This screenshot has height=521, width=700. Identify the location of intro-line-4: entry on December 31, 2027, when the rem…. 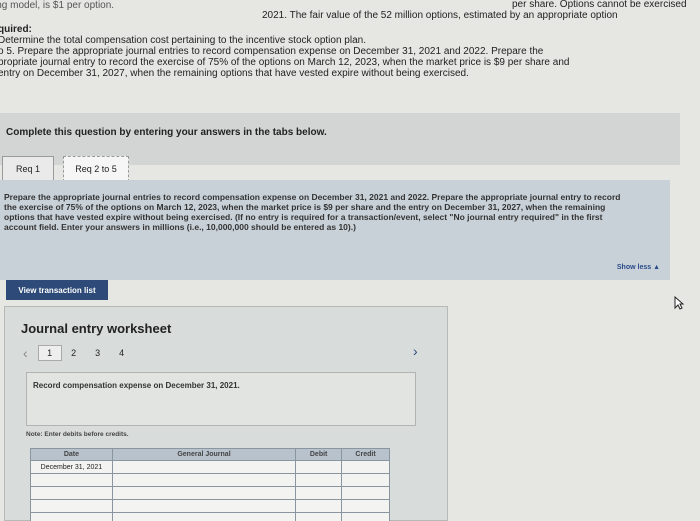
(234, 73).